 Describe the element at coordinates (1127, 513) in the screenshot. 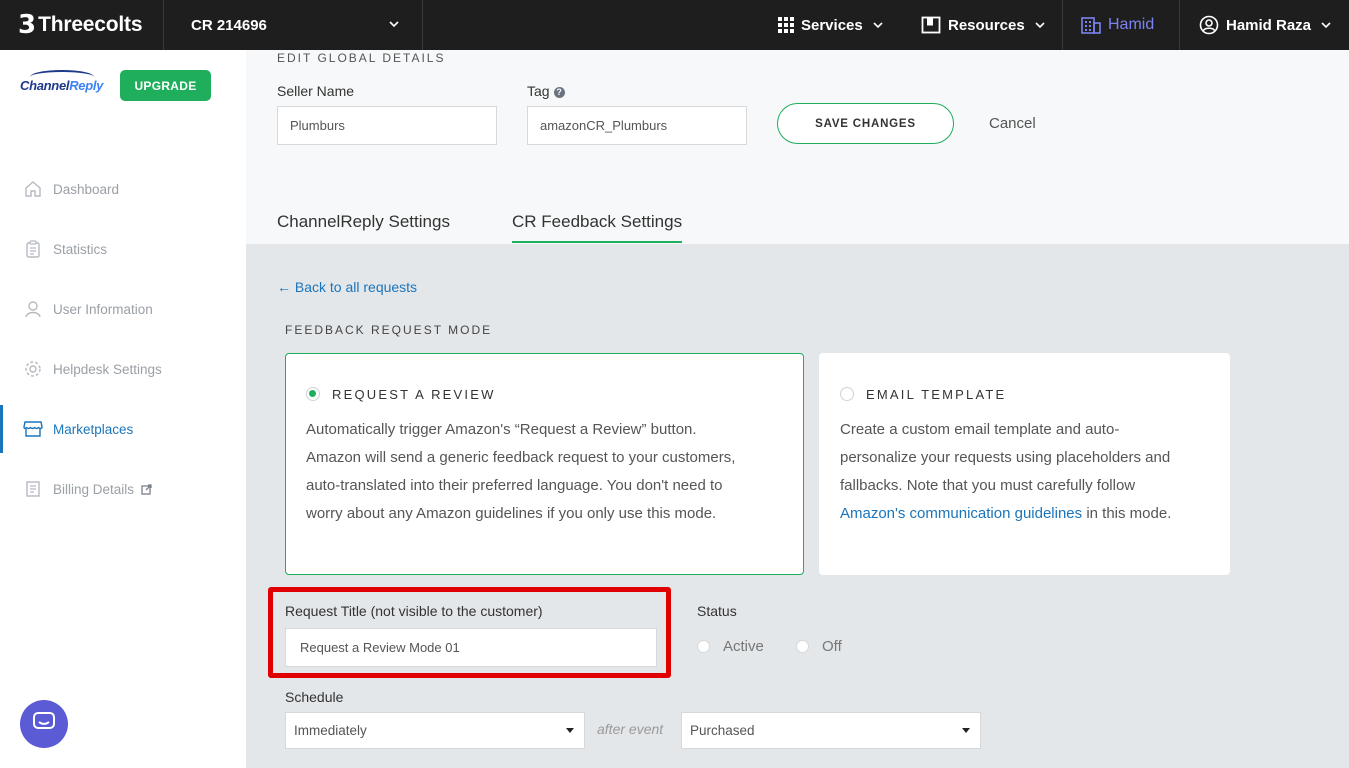

I see `link-suffix: in this mode.` at that location.